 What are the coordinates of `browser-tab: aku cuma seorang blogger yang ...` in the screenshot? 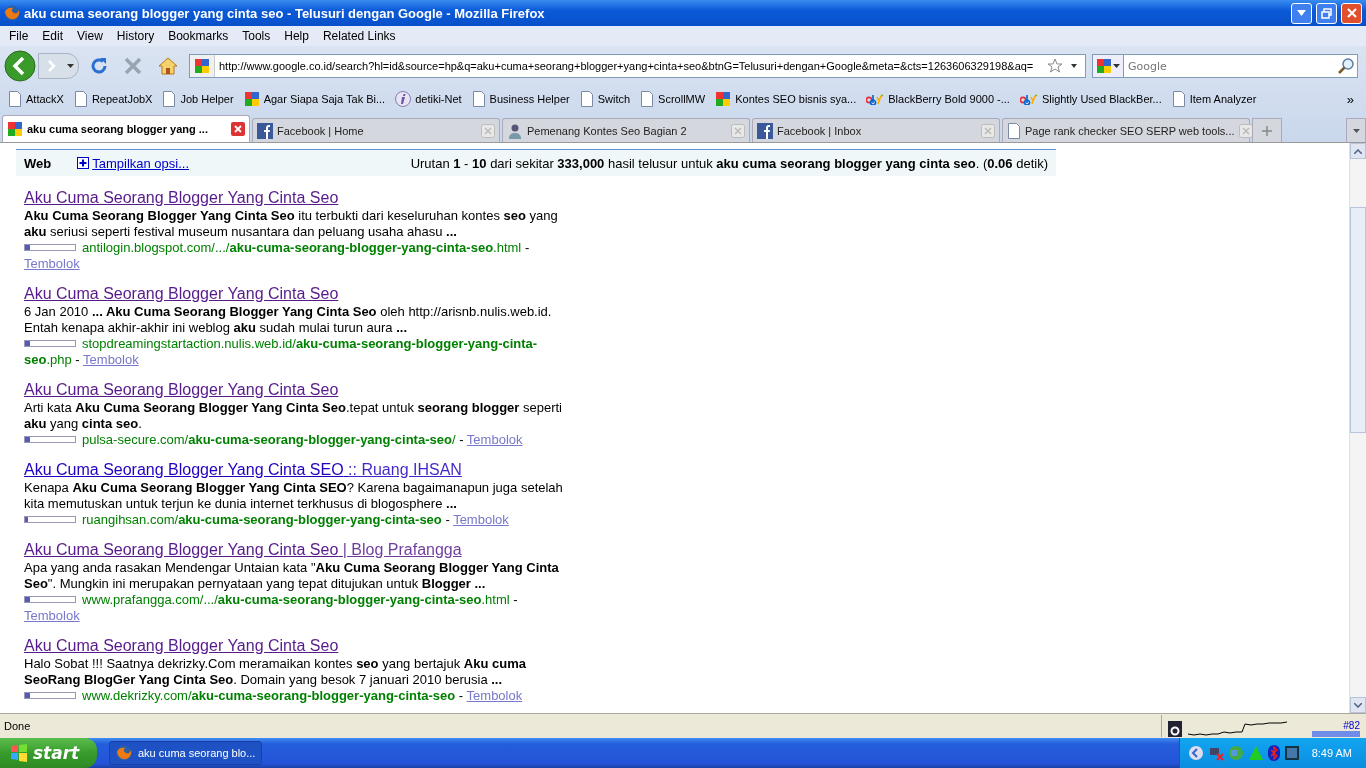 It's located at (126, 128).